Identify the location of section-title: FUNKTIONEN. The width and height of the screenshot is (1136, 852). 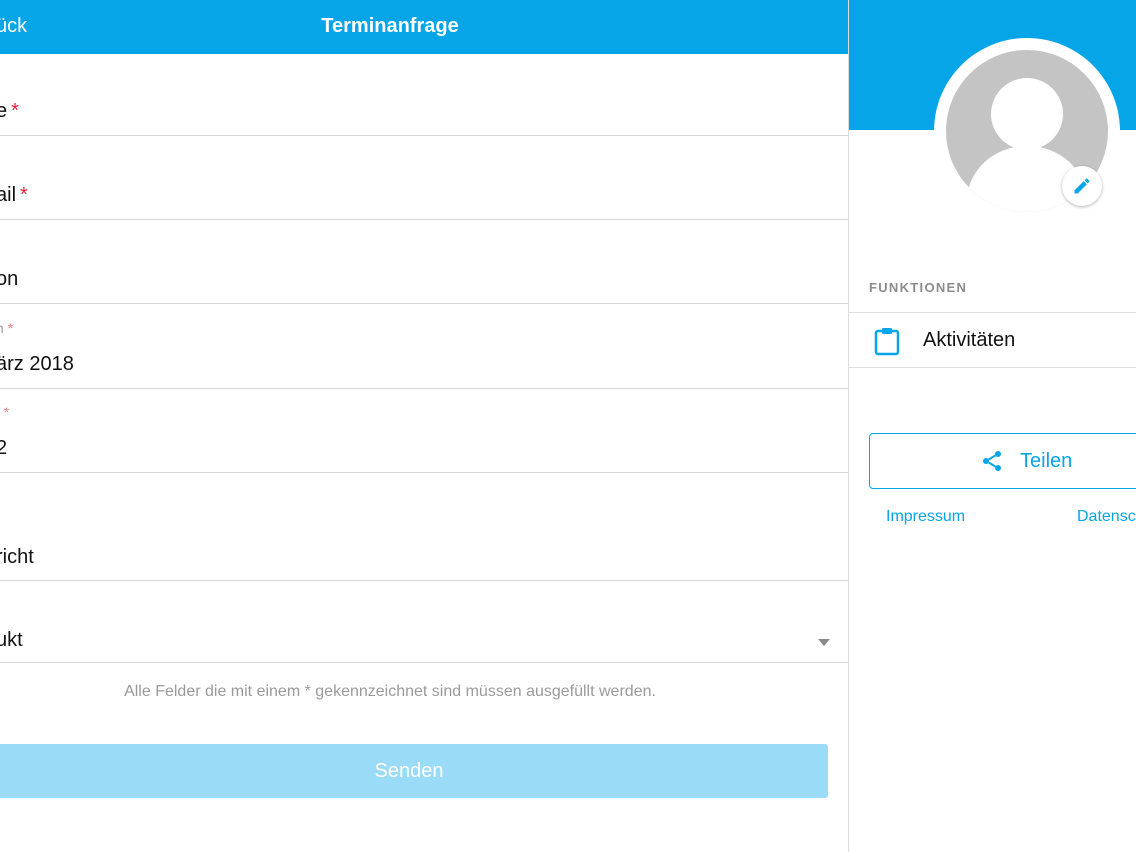
(918, 287).